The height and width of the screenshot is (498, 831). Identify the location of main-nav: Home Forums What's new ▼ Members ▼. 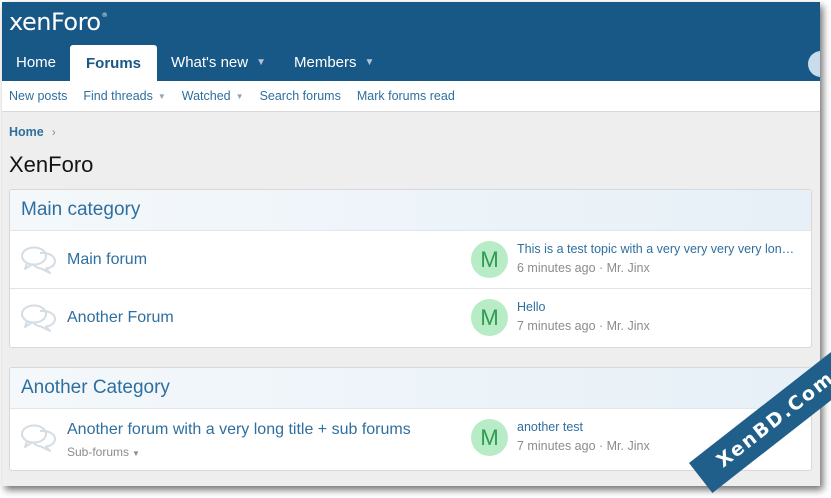
(195, 62).